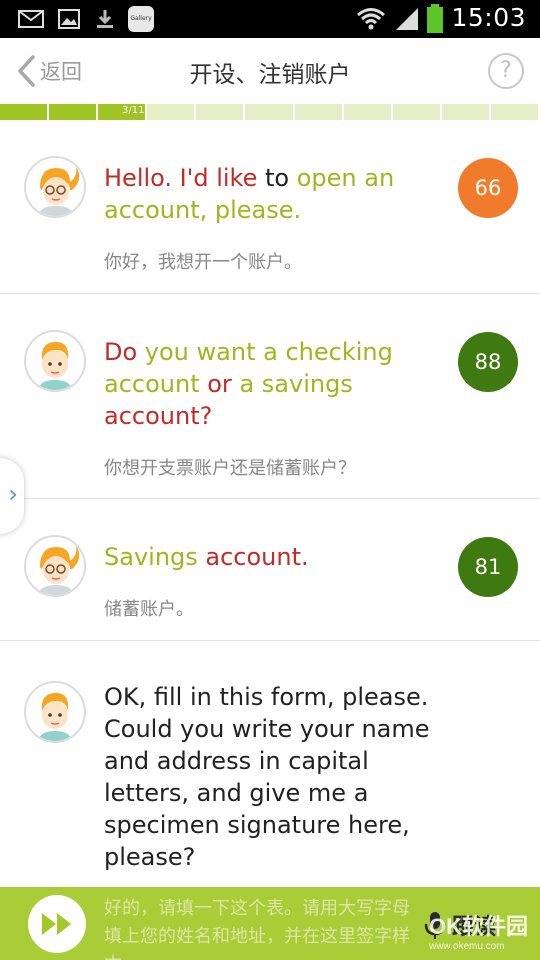 The image size is (540, 960). Describe the element at coordinates (488, 362) in the screenshot. I see `score-badge: 88` at that location.